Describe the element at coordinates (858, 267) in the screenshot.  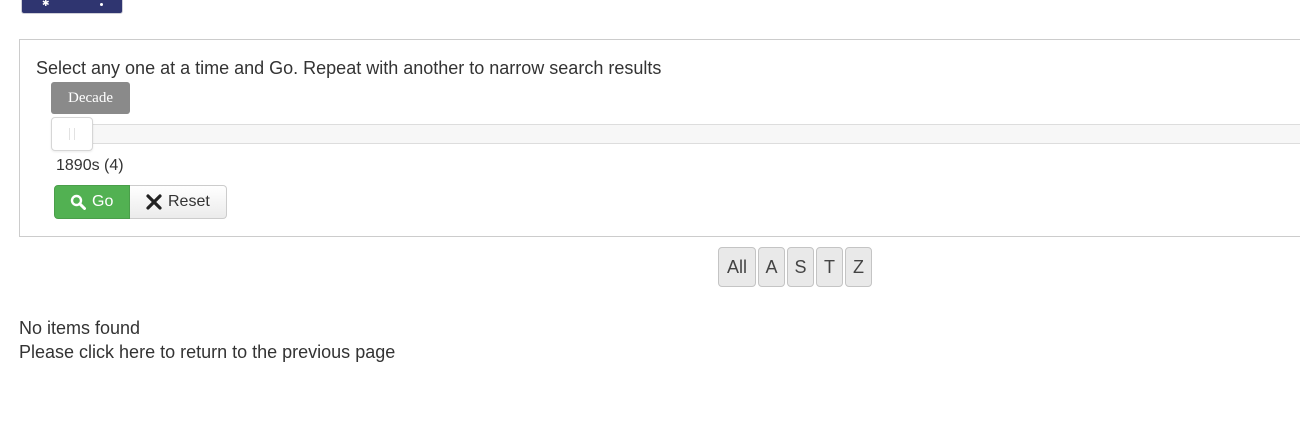
I see `alphabet-button-z: Z` at that location.